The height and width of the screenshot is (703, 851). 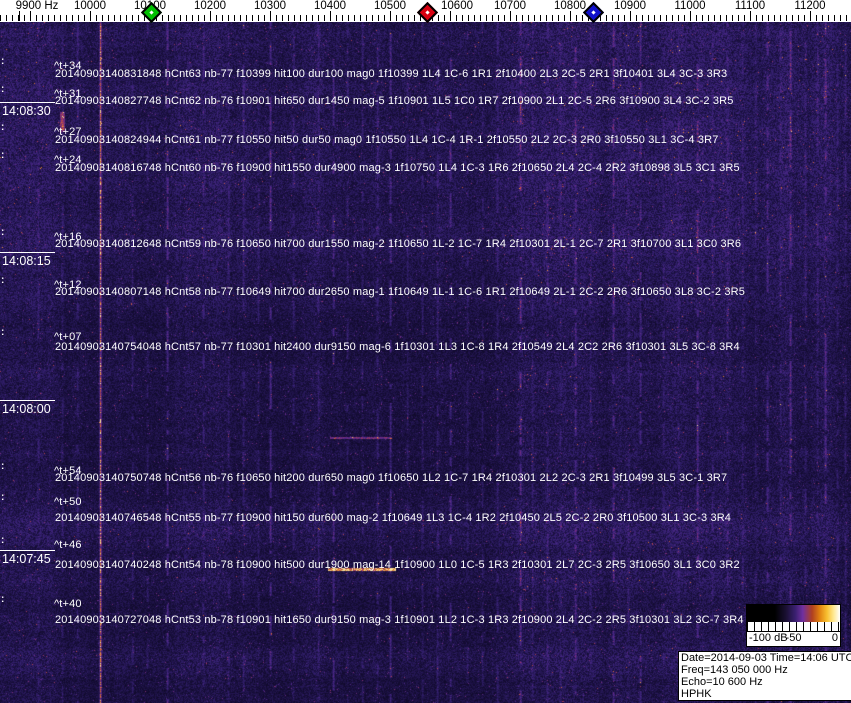 What do you see at coordinates (270, 6) in the screenshot?
I see `freq-tick-label: 10300` at bounding box center [270, 6].